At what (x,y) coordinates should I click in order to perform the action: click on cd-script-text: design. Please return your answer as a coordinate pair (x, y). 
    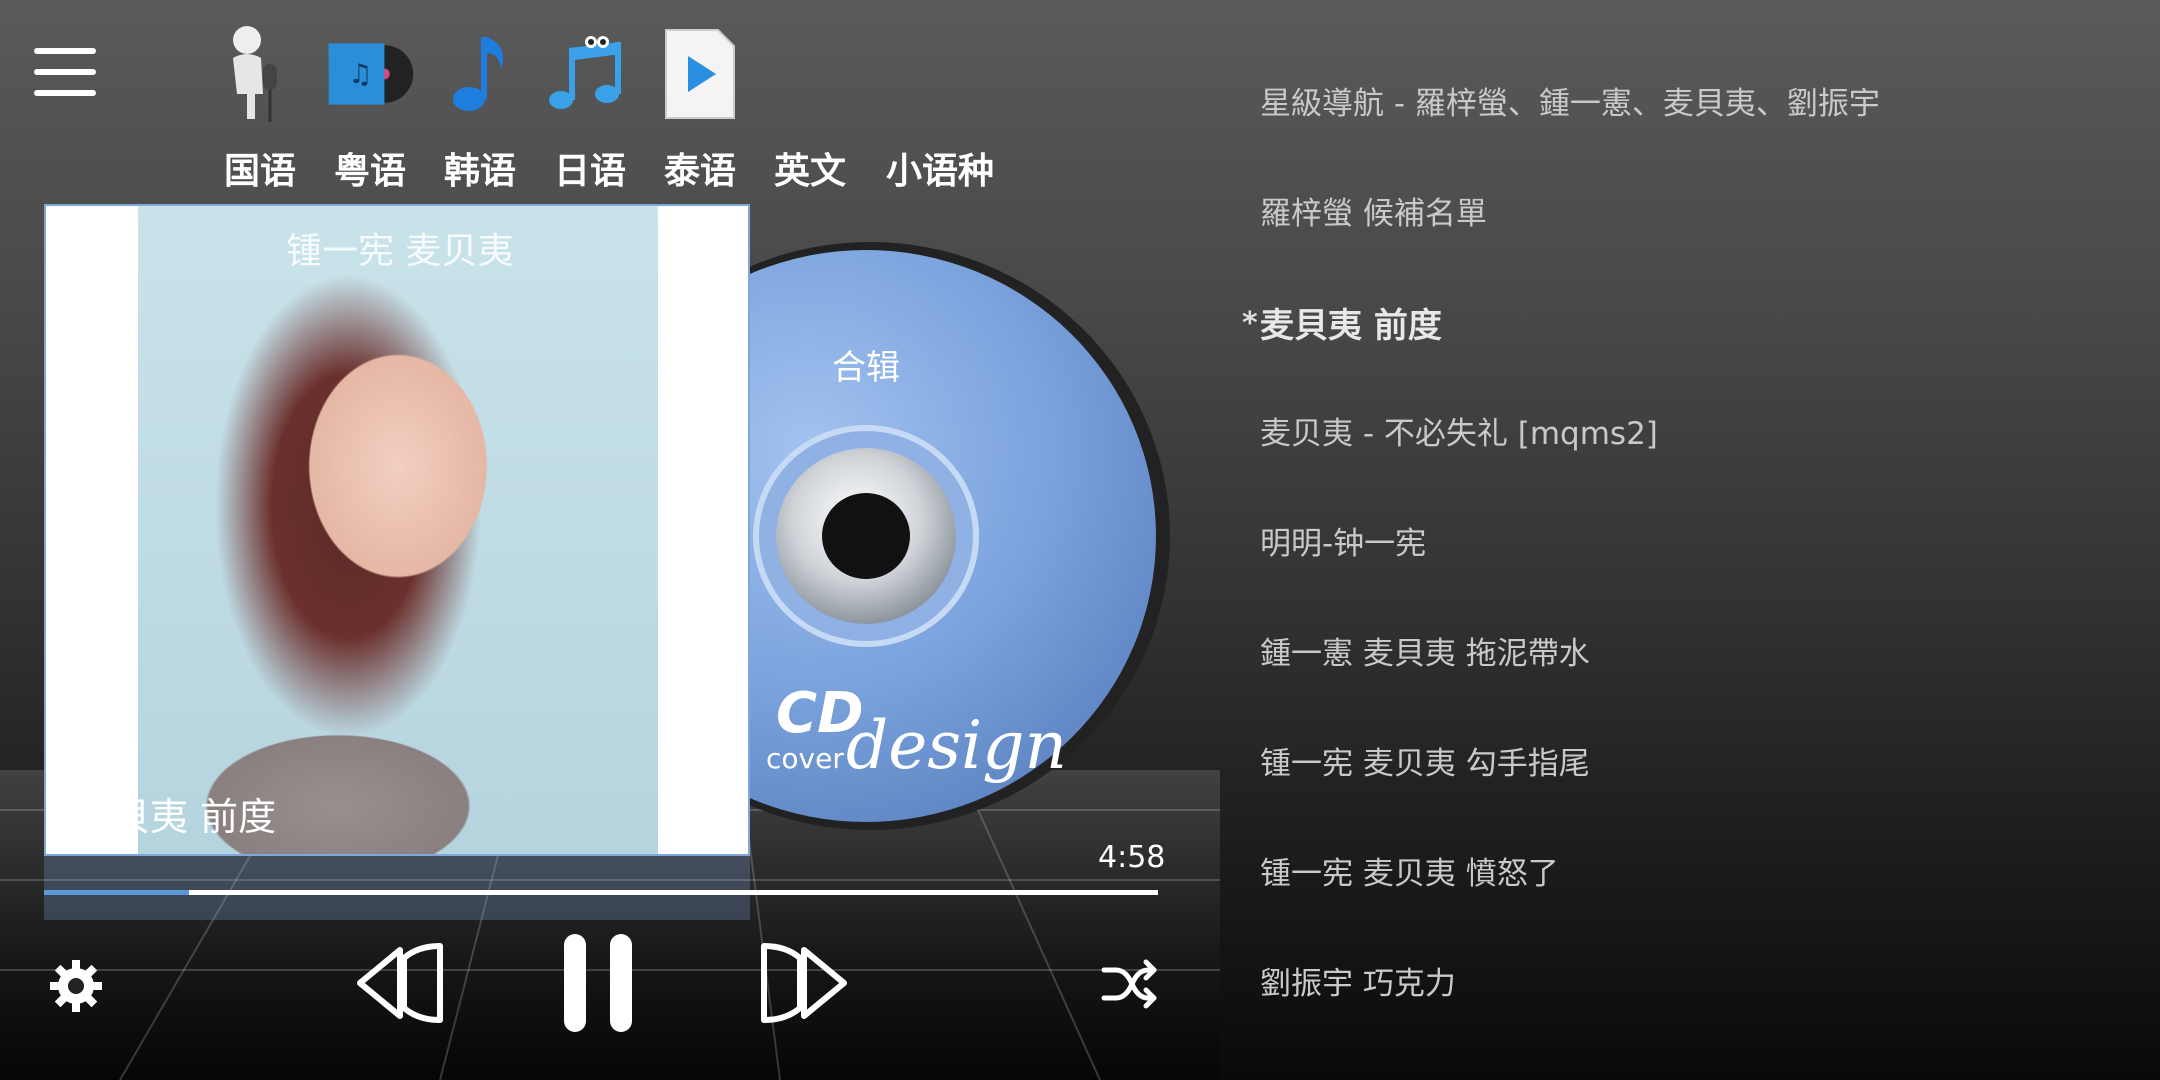
    Looking at the image, I should click on (956, 745).